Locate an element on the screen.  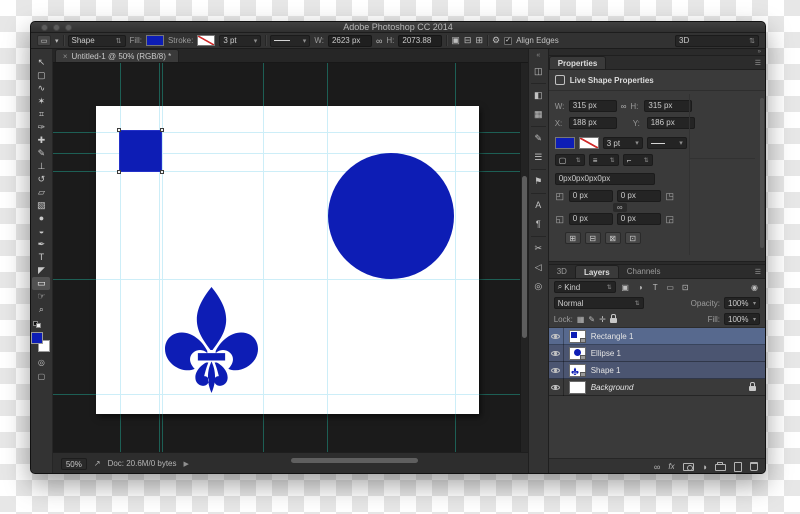
zoom-level-field: 50% is located at coordinates (73, 463).